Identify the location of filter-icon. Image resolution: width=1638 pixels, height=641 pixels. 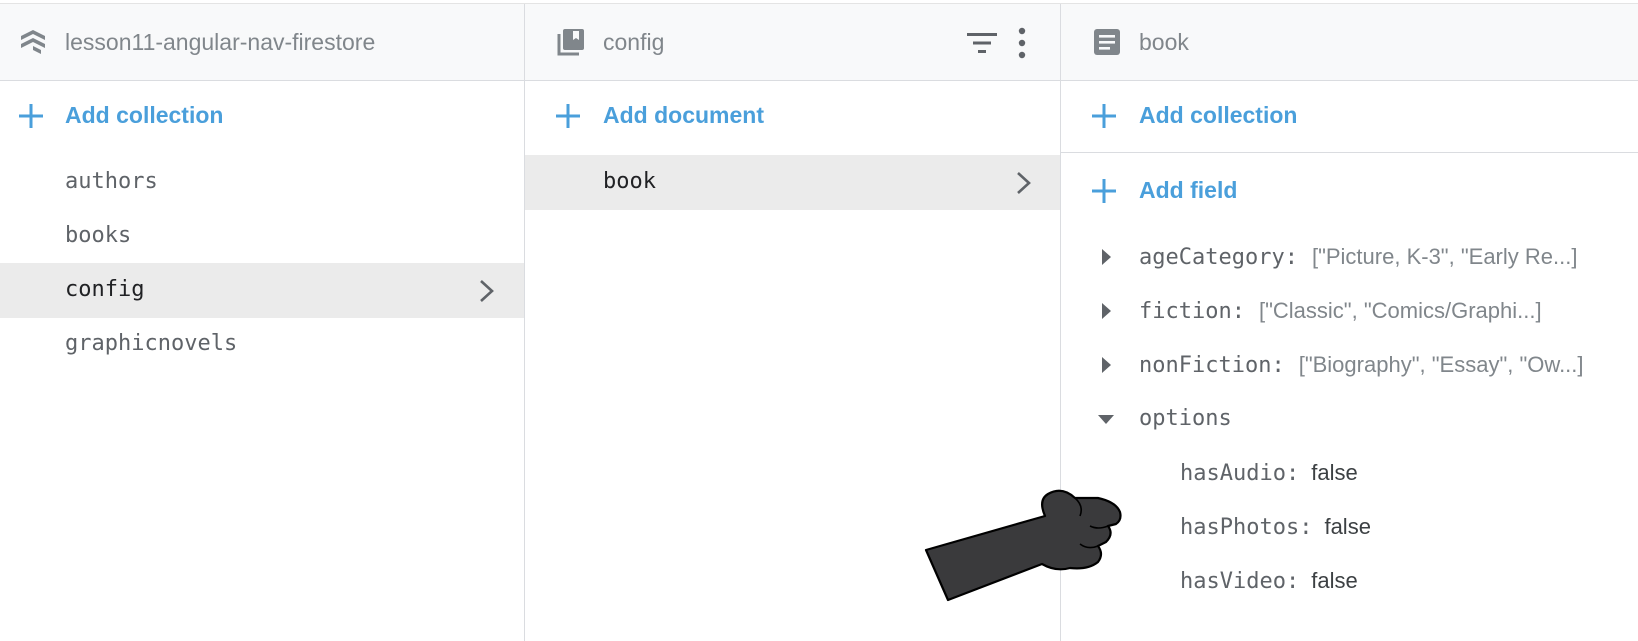
(982, 43).